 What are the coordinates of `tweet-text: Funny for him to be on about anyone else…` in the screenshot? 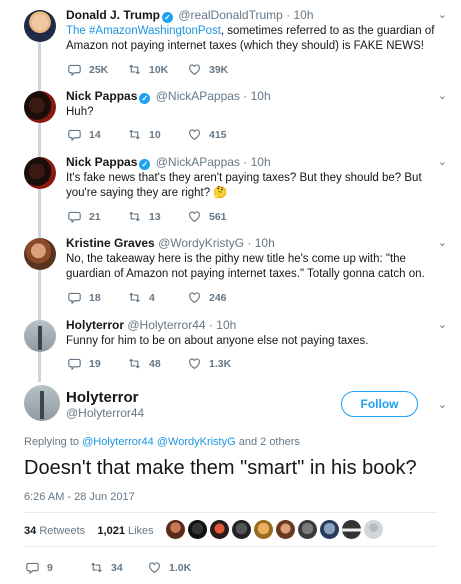 It's located at (217, 341).